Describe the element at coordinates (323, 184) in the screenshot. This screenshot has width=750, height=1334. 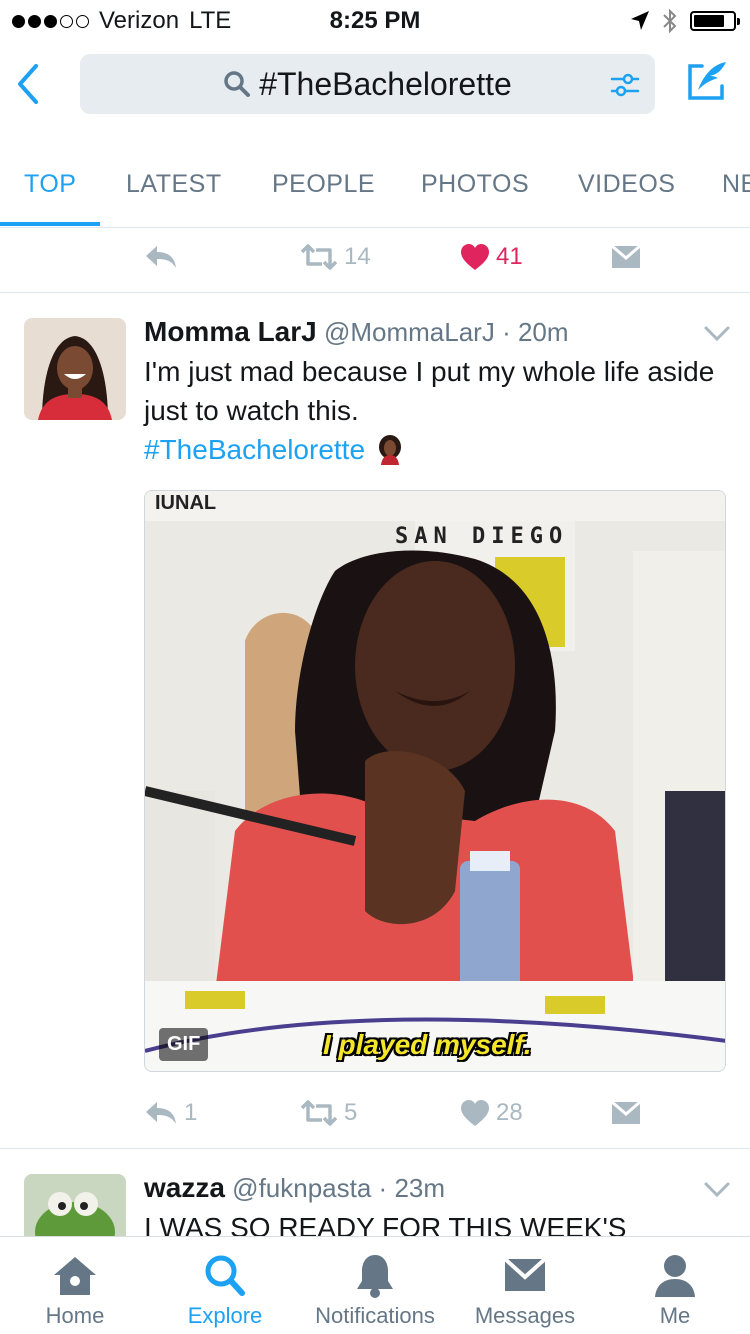
I see `tab-people: PEOPLE` at that location.